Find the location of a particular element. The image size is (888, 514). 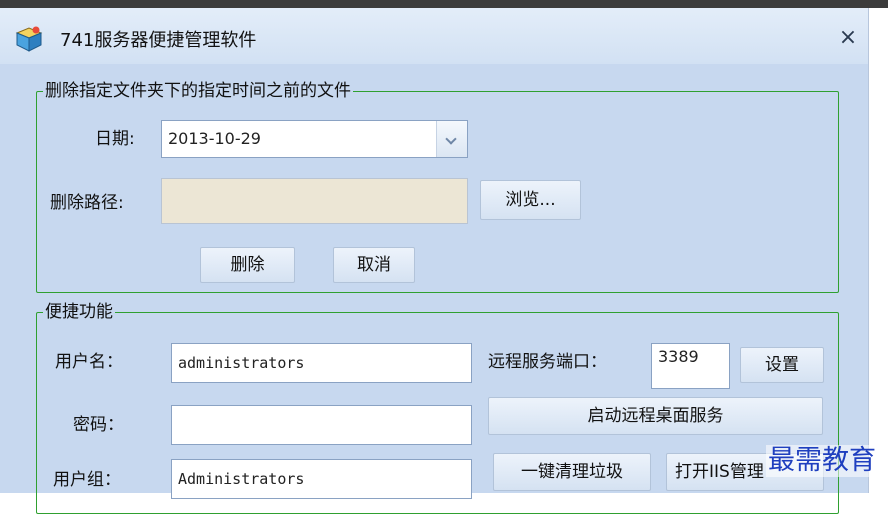

path-label: 删除路径: is located at coordinates (87, 203).